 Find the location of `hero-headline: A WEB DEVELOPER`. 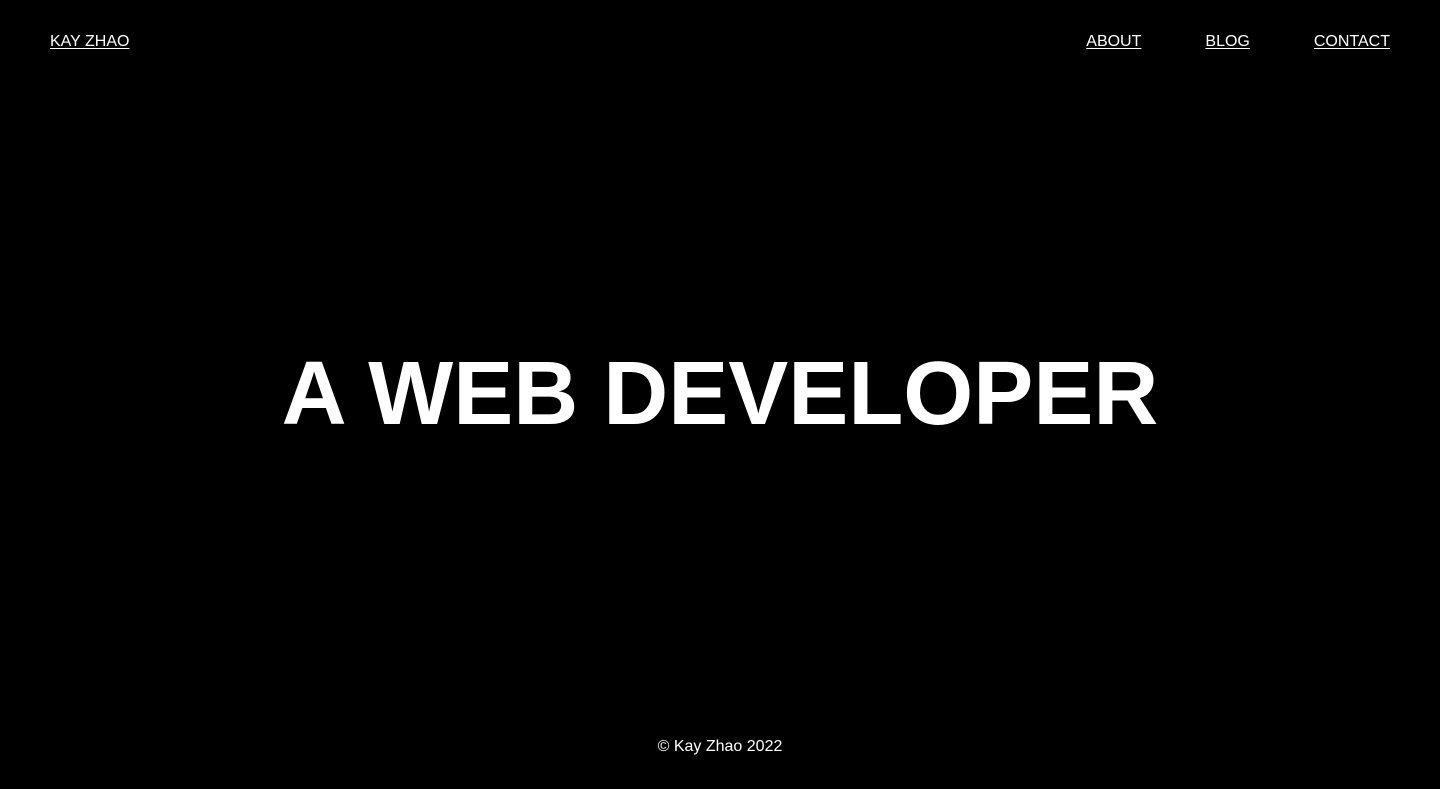

hero-headline: A WEB DEVELOPER is located at coordinates (720, 394).